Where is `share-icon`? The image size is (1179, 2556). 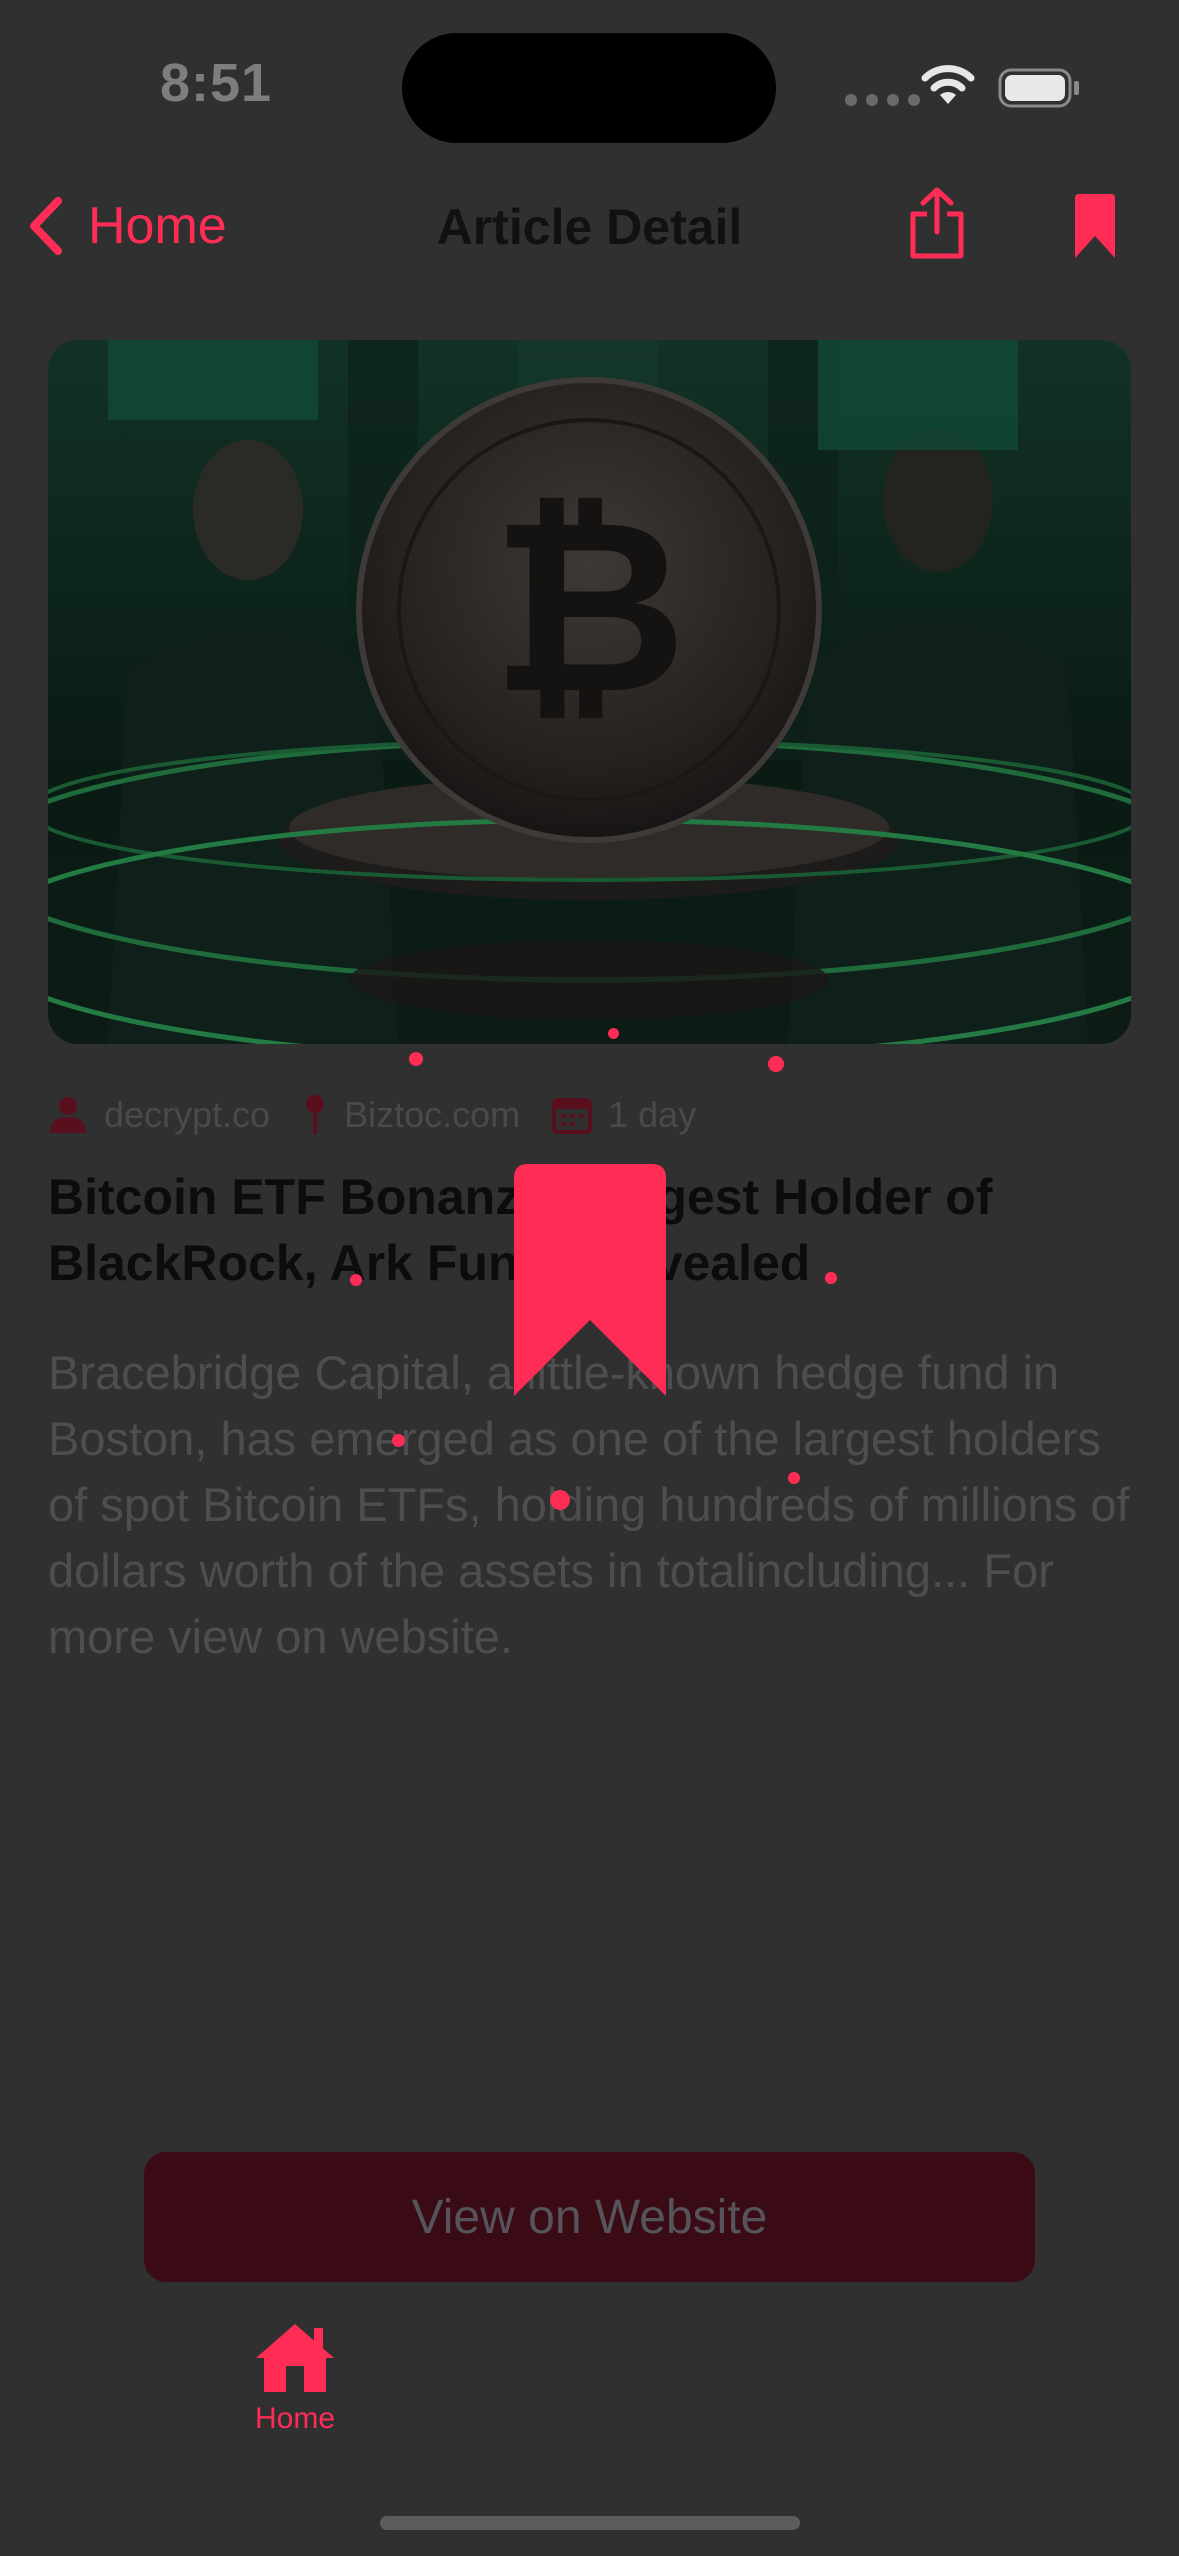 share-icon is located at coordinates (937, 224).